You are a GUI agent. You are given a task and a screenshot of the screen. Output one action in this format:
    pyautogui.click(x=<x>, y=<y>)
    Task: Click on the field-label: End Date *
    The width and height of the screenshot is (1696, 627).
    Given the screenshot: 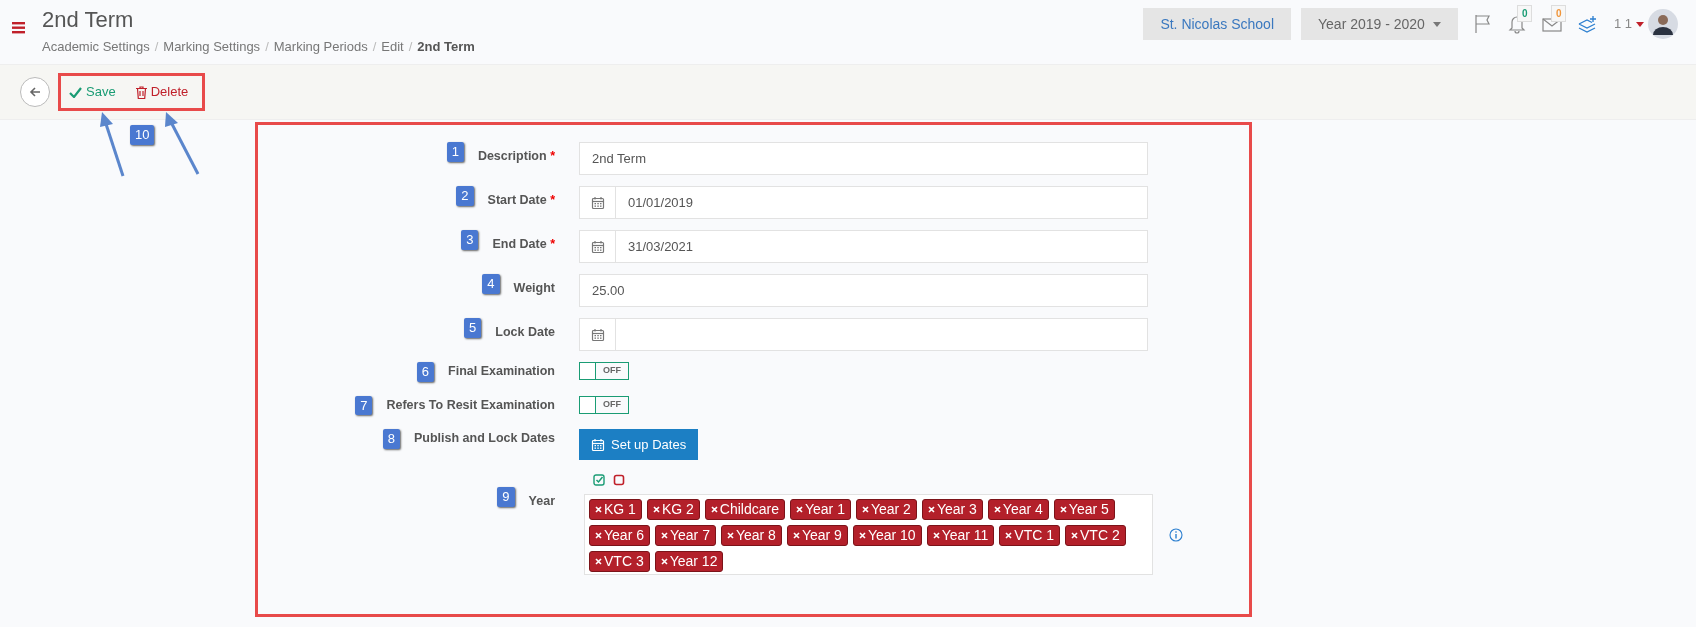 What is the action you would take?
    pyautogui.click(x=523, y=244)
    